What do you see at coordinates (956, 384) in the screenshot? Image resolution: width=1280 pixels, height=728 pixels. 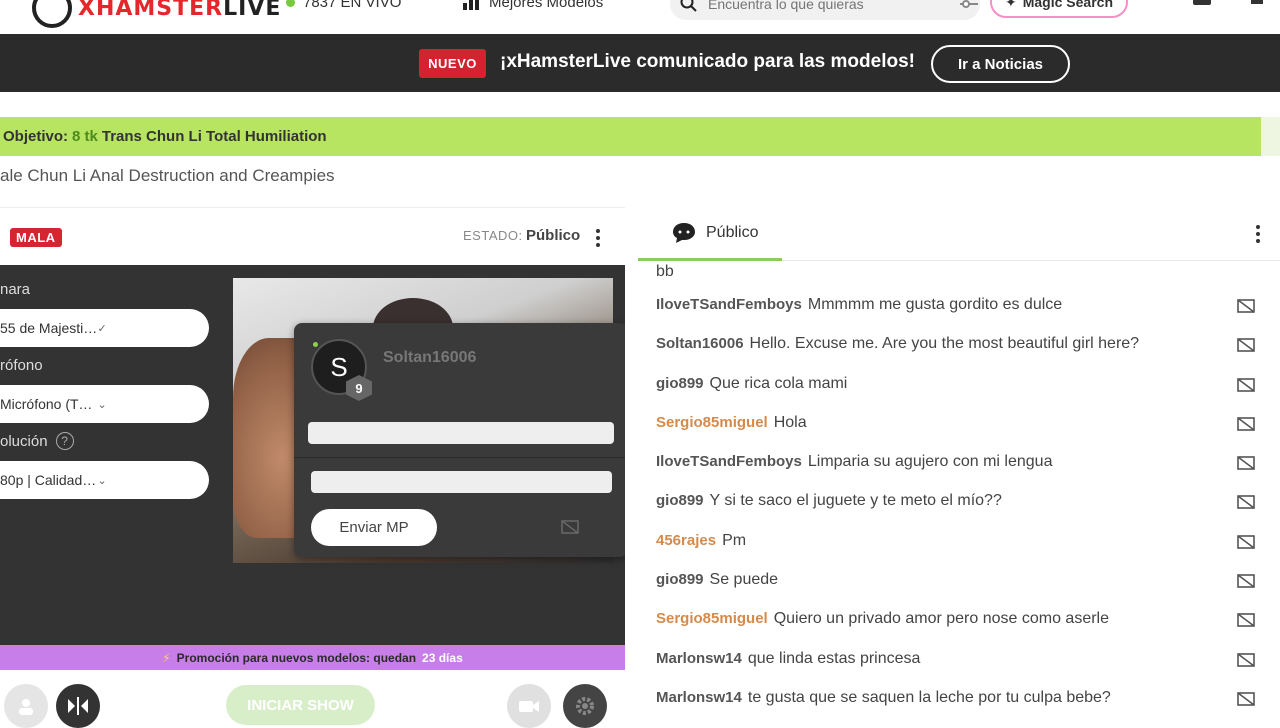 I see `chat-message: gio899 Que rica cola mami` at bounding box center [956, 384].